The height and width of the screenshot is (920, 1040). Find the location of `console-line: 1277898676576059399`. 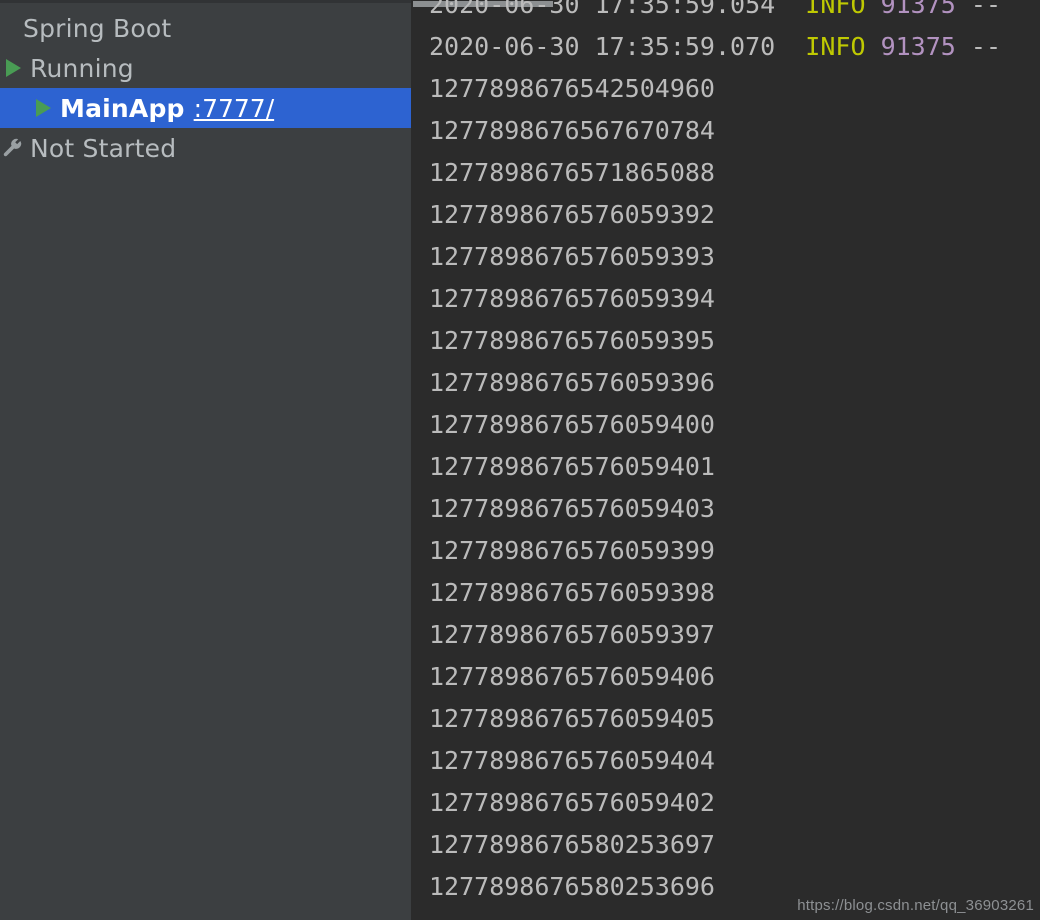

console-line: 1277898676576059399 is located at coordinates (734, 551).